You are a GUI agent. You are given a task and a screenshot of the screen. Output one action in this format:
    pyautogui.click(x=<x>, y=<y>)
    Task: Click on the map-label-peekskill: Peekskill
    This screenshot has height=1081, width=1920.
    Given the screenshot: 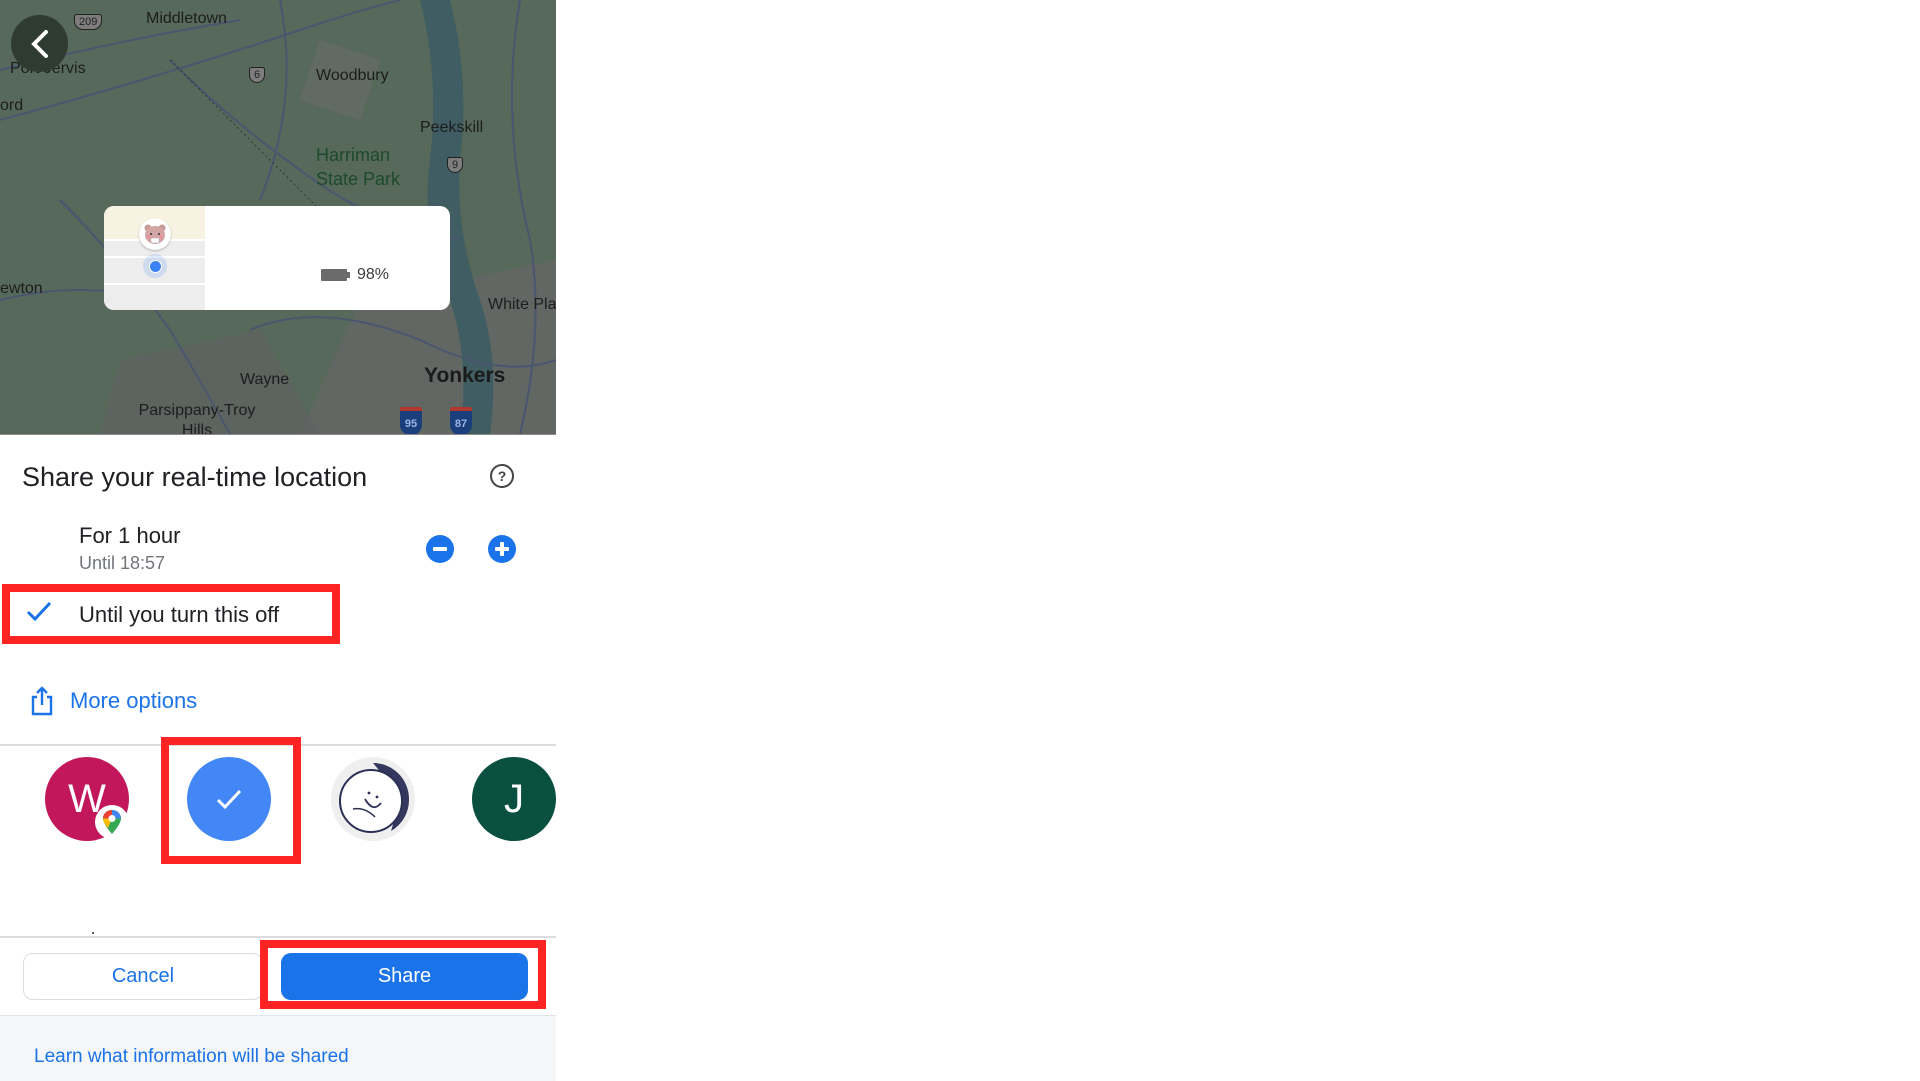 What is the action you would take?
    pyautogui.click(x=452, y=127)
    